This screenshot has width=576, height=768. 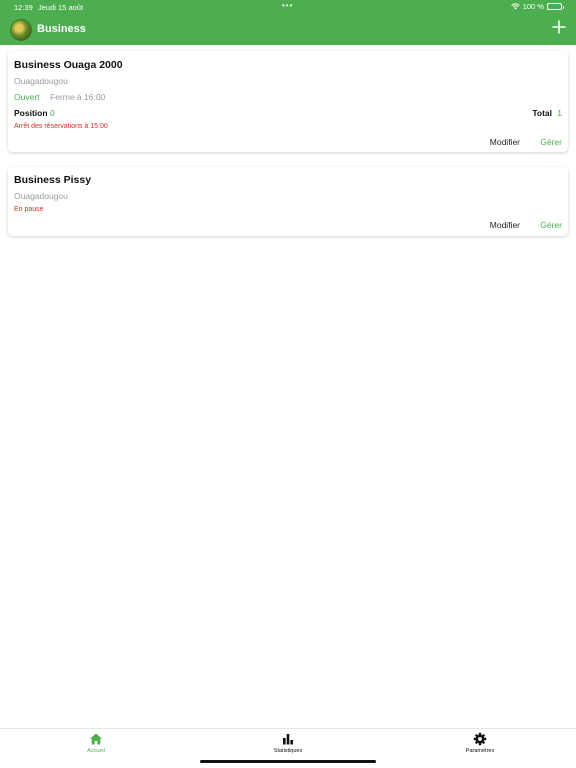 What do you see at coordinates (515, 6) in the screenshot?
I see `wifi-icon` at bounding box center [515, 6].